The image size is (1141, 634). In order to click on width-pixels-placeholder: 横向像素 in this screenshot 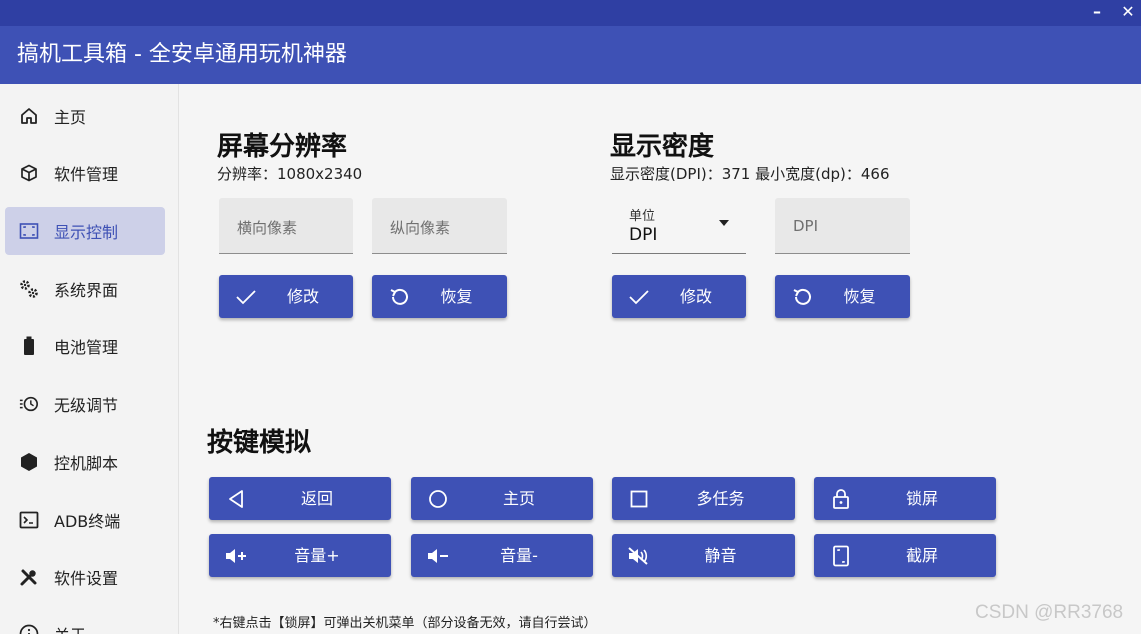, I will do `click(267, 228)`.